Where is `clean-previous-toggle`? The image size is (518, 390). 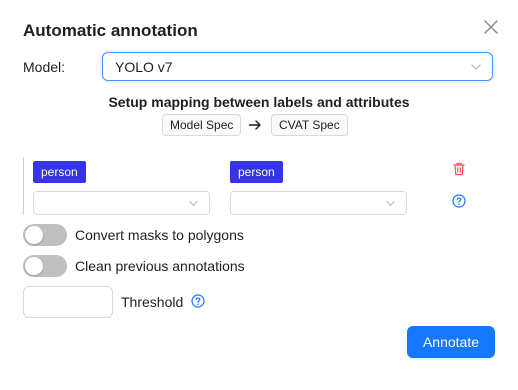 clean-previous-toggle is located at coordinates (45, 266).